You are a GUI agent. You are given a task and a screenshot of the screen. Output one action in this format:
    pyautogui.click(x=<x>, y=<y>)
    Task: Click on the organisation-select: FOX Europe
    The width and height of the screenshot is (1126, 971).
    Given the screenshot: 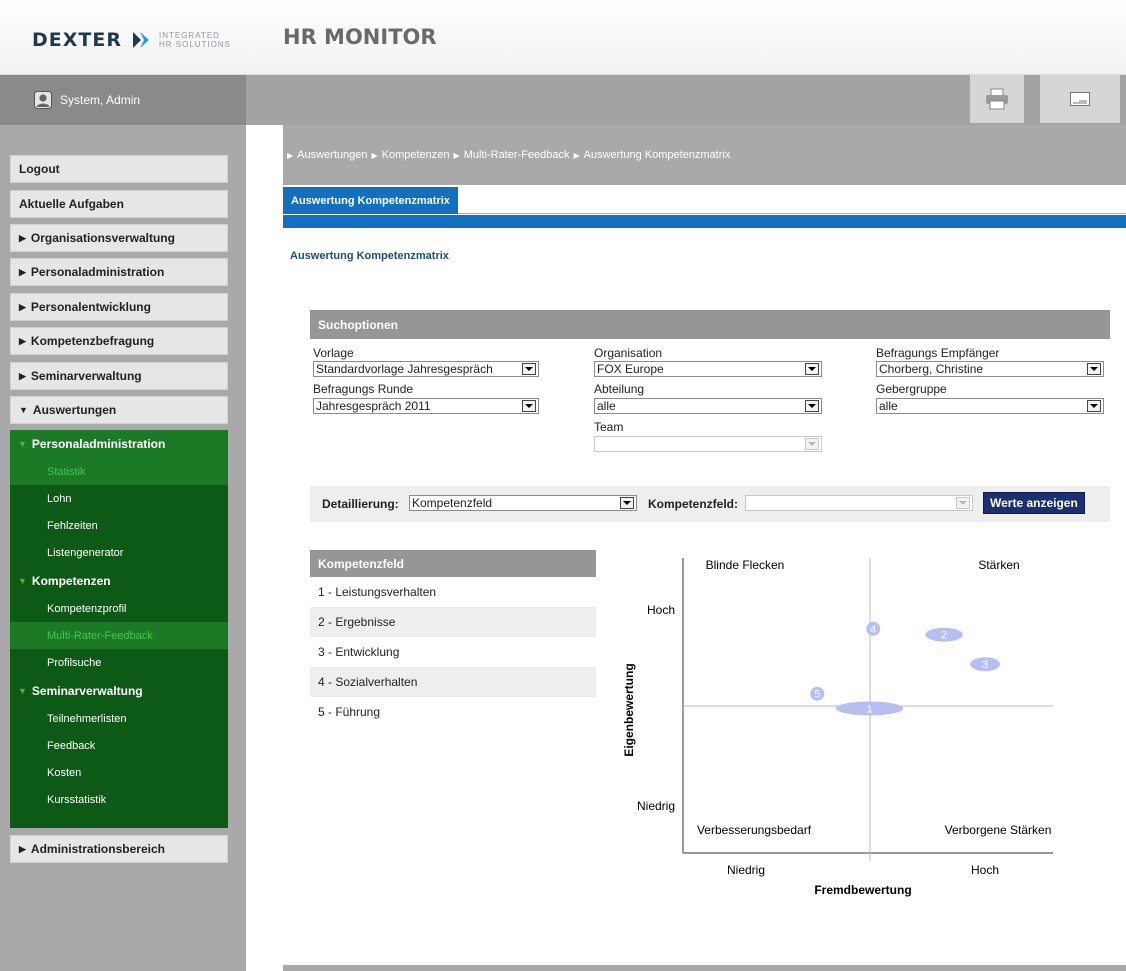 What is the action you would take?
    pyautogui.click(x=708, y=369)
    